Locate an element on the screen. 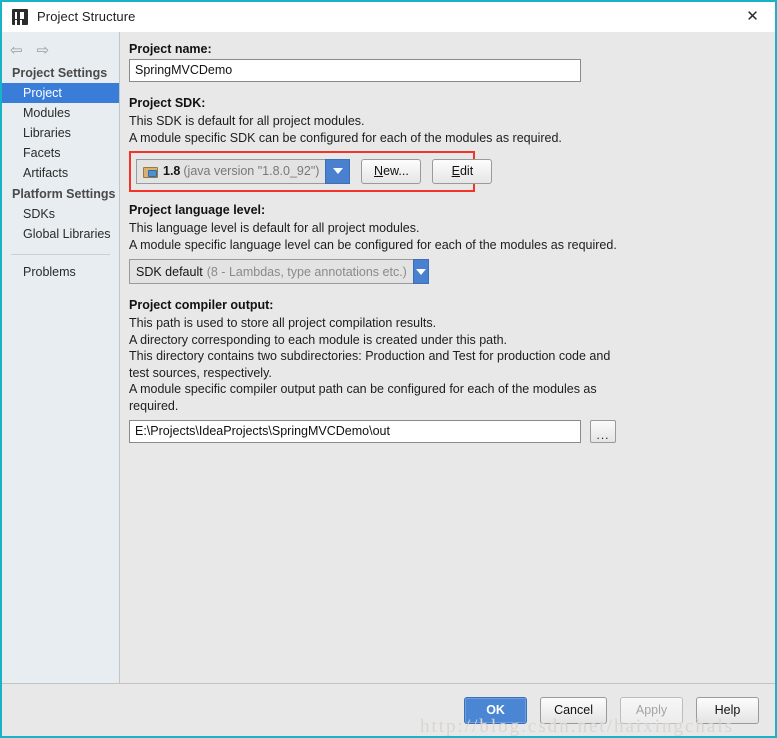  project-name-input: SpringMVCDemo is located at coordinates (355, 70).